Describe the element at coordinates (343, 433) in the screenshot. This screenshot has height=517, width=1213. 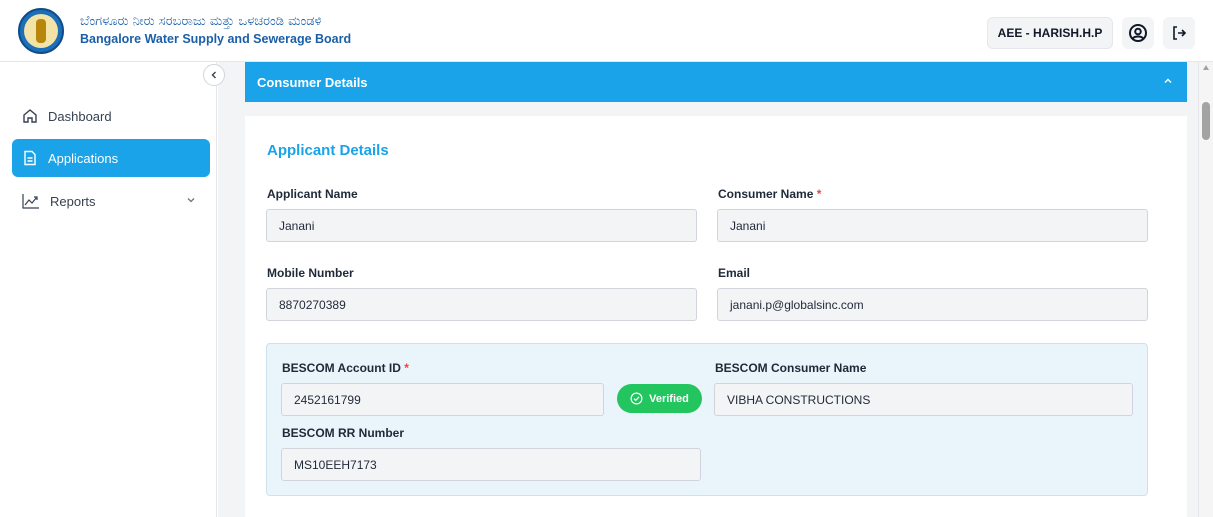
I see `bescom-rr-number-label: BESCOM RR Number` at that location.